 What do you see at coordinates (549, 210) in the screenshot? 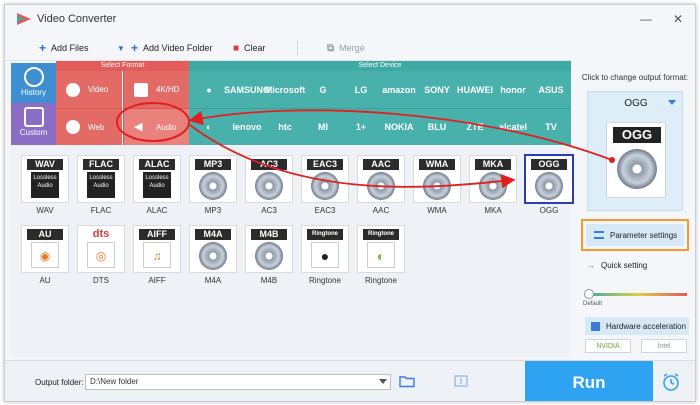
I see `format-label: OGG` at bounding box center [549, 210].